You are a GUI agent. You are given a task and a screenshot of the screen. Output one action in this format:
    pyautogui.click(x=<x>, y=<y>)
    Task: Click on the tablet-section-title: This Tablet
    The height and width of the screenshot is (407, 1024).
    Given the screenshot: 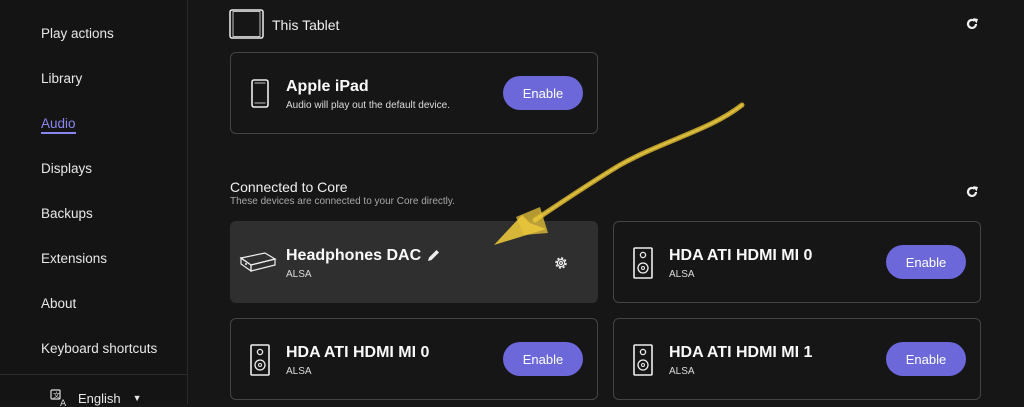 What is the action you would take?
    pyautogui.click(x=306, y=25)
    